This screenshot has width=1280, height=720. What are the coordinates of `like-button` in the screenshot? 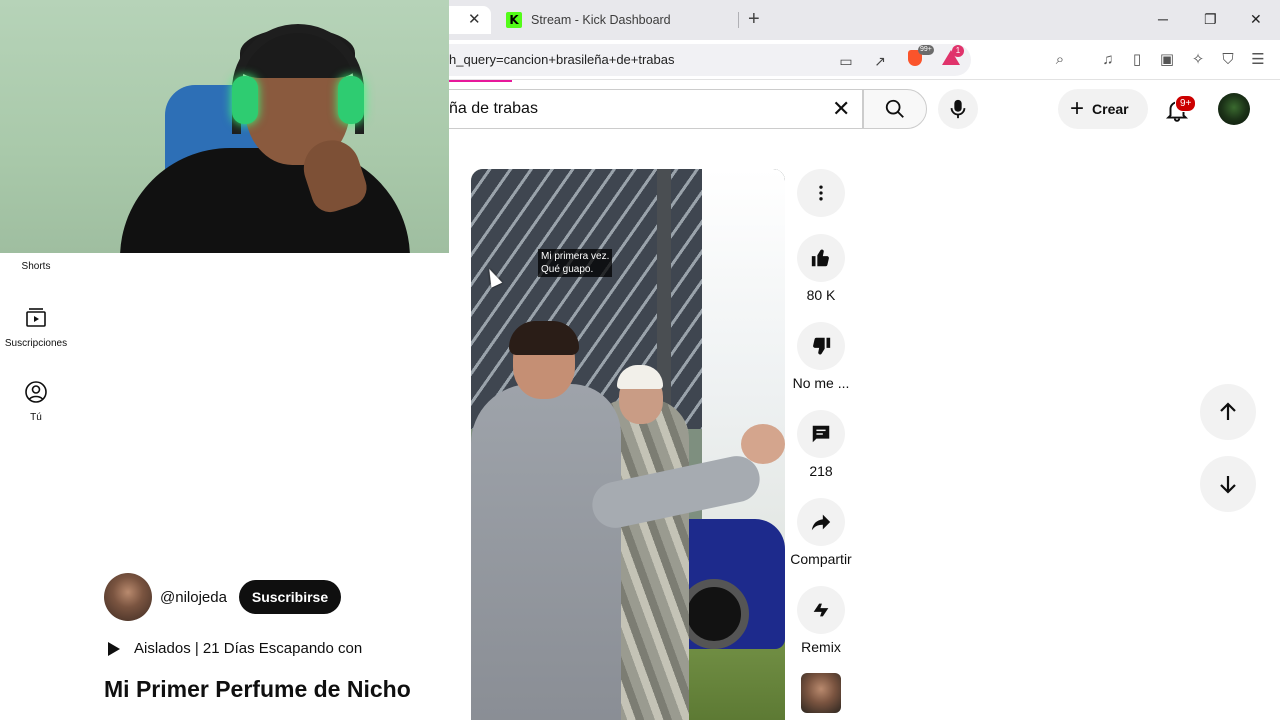 It's located at (821, 258).